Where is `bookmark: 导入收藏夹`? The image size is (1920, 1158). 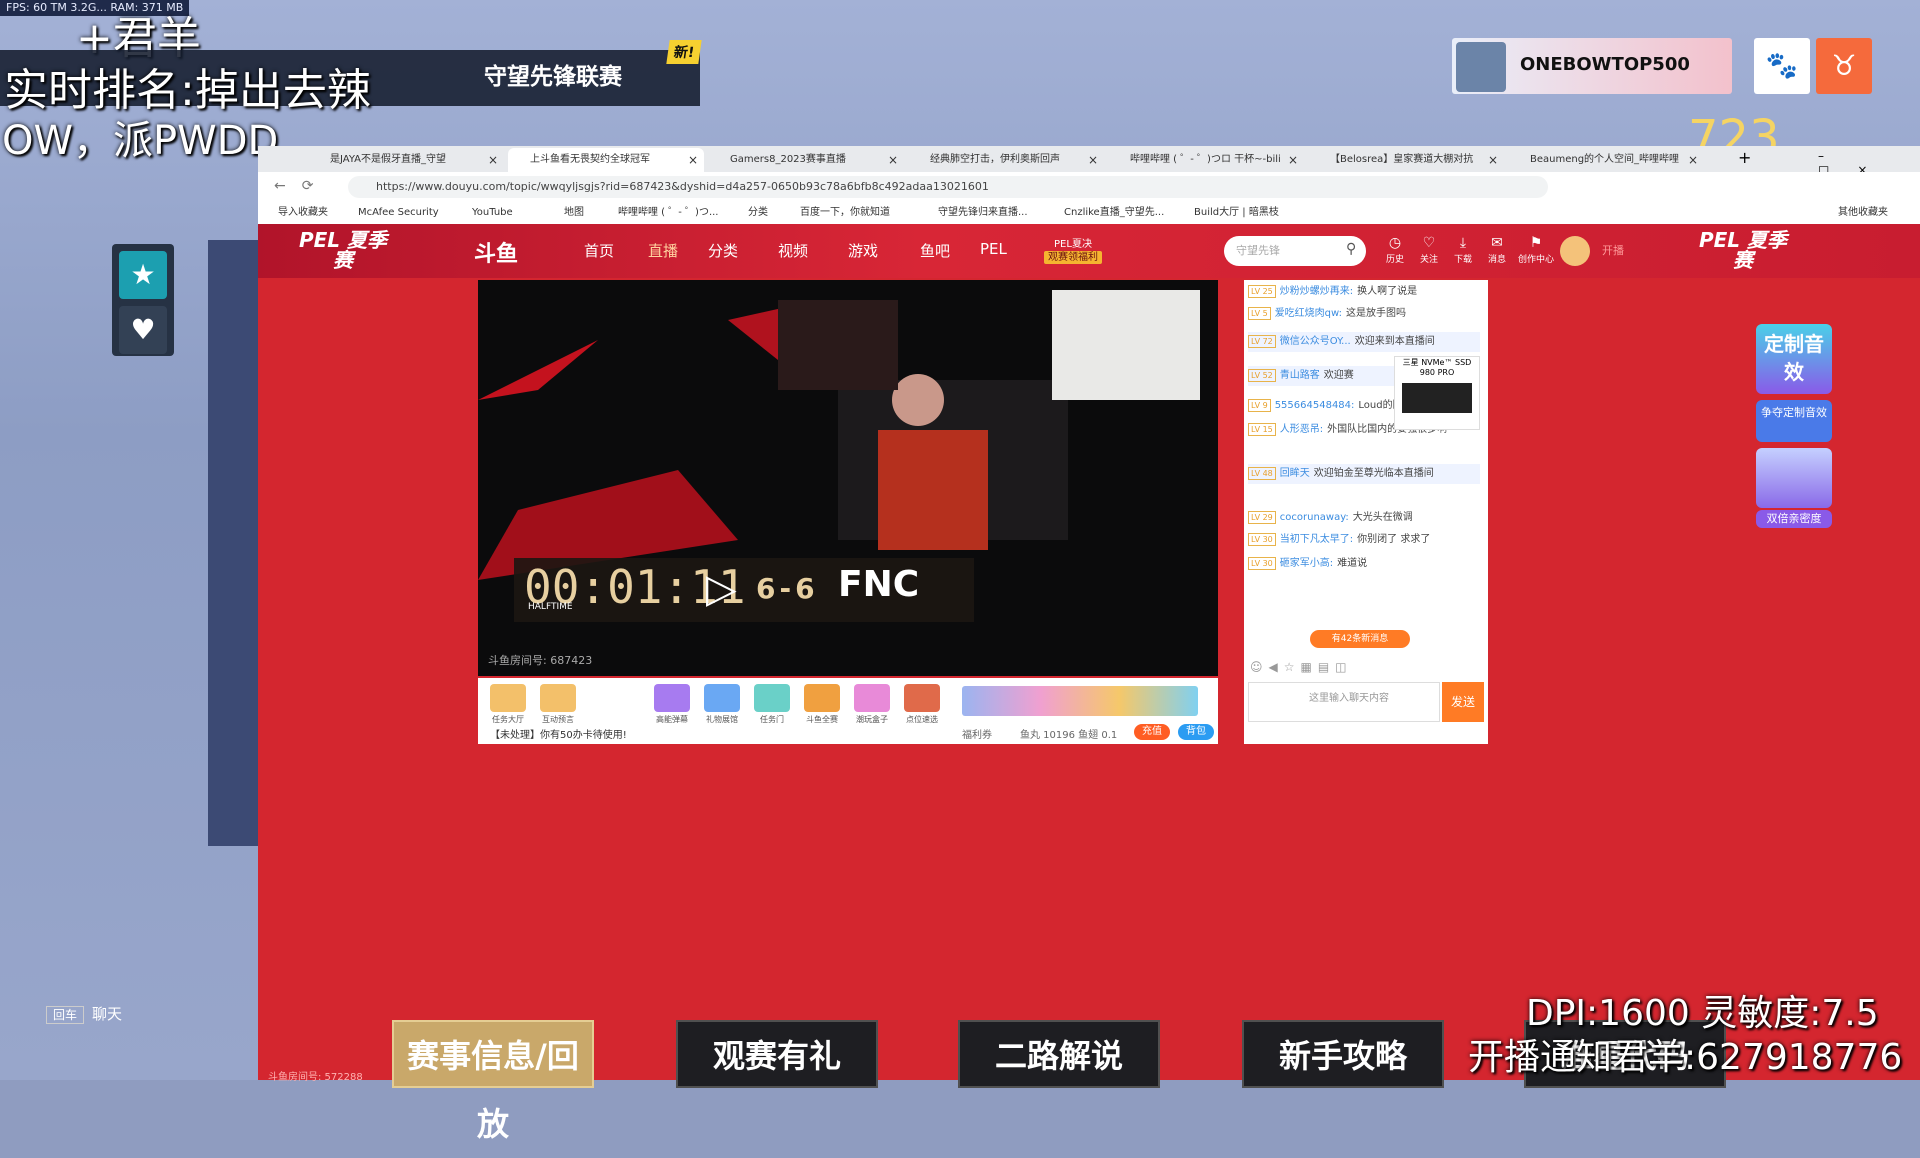
bookmark: 导入收藏夹 is located at coordinates (303, 213).